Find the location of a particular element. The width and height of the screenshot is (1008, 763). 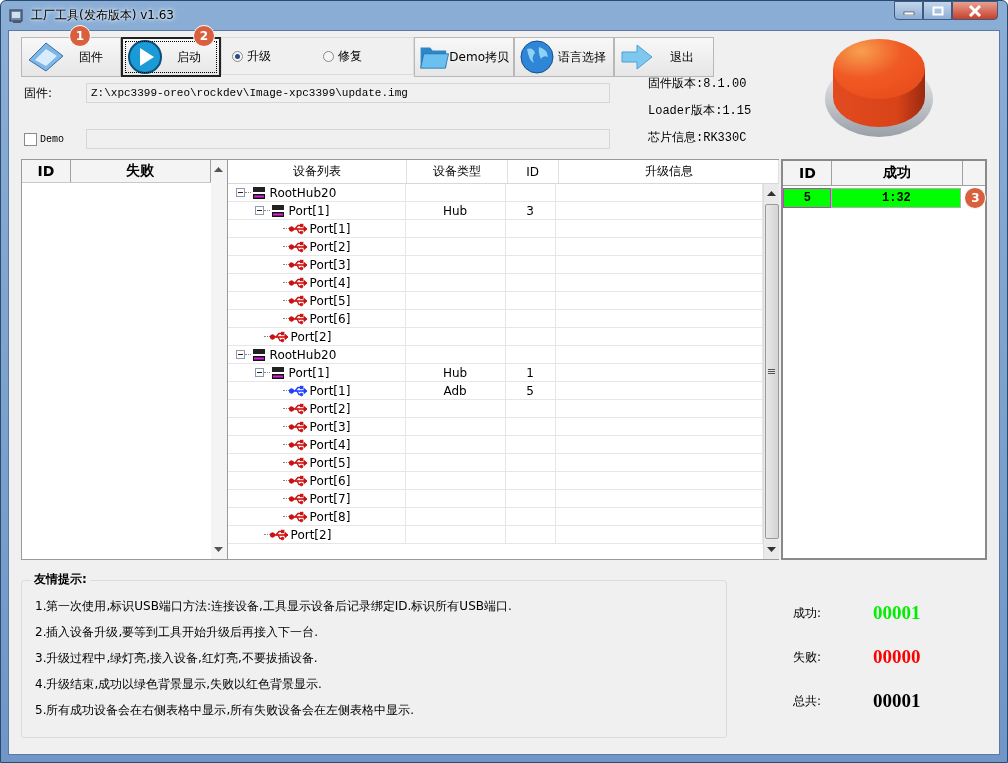

globe-button: 语言选择 is located at coordinates (564, 57).